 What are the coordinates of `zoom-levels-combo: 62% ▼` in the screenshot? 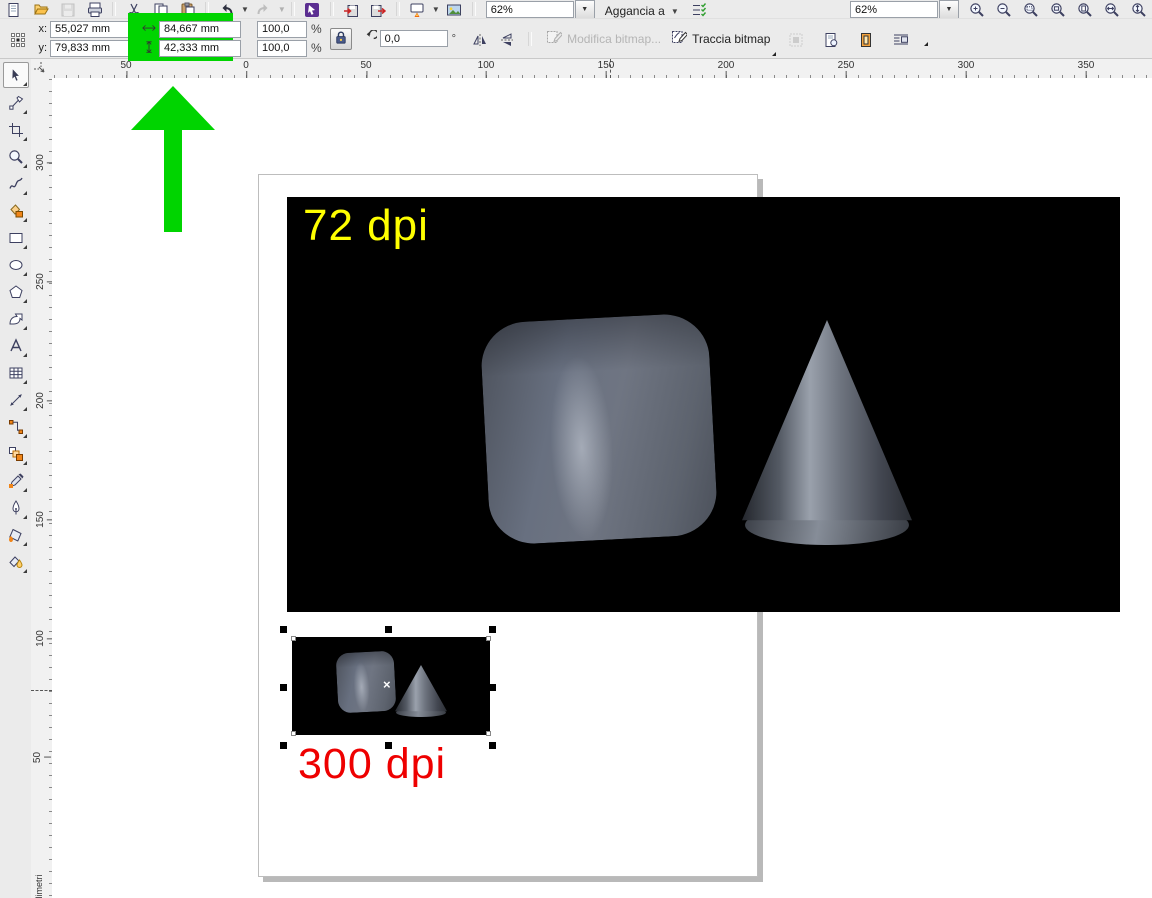 It's located at (540, 9).